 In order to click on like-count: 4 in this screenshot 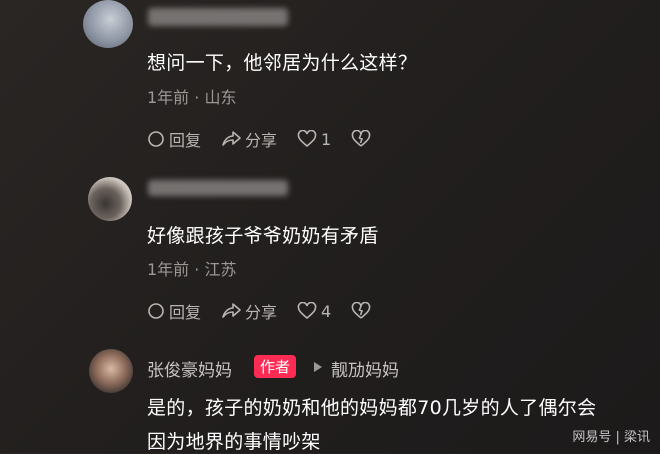, I will do `click(326, 311)`.